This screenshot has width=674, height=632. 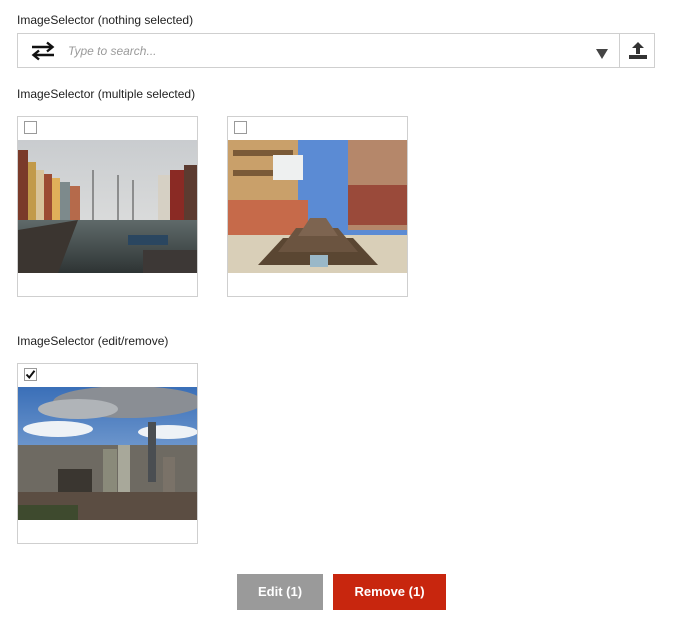 I want to click on edit-button: Edit (1), so click(x=280, y=592).